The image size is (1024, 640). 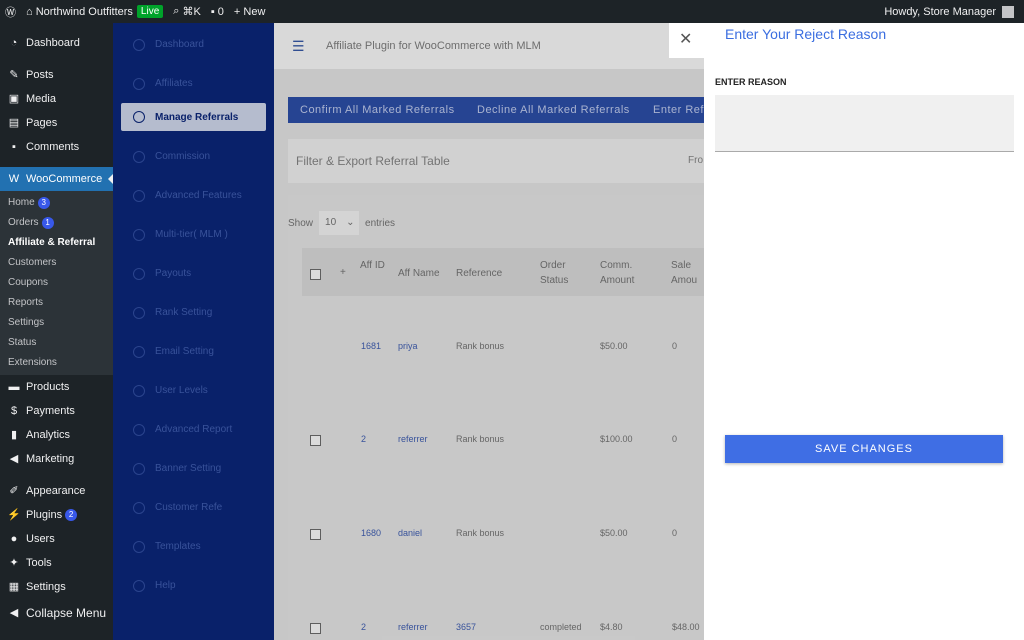 I want to click on live-badge: Live, so click(x=150, y=11).